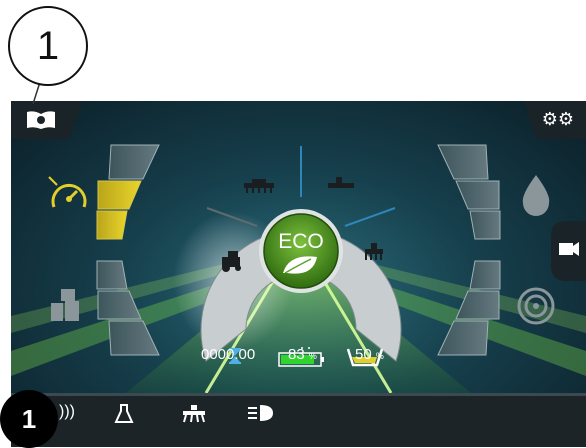 The image size is (586, 448). I want to click on tank-readout: 50 %, so click(369, 354).